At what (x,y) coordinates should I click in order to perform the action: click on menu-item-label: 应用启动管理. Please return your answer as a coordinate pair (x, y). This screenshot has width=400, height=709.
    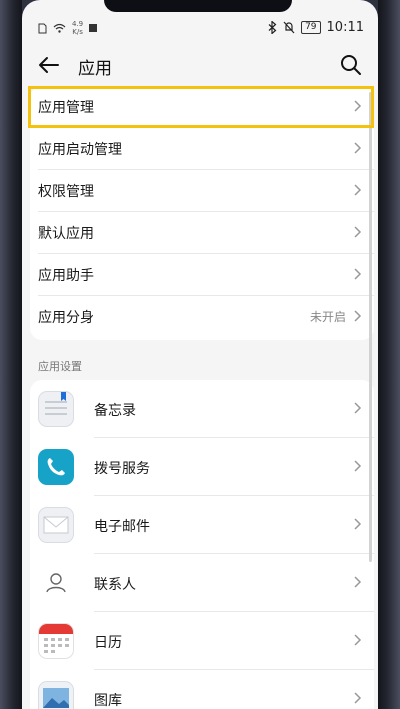
    Looking at the image, I should click on (80, 149).